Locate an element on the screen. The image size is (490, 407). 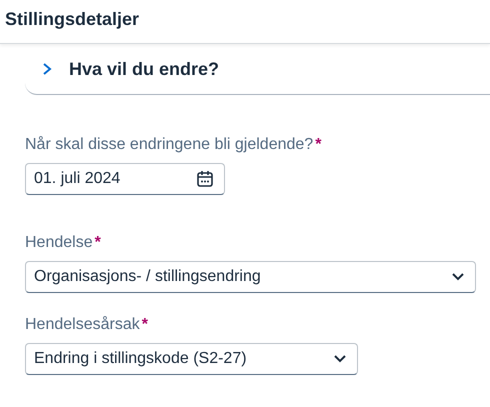
panel-header: Hva vil du endre? is located at coordinates (257, 69).